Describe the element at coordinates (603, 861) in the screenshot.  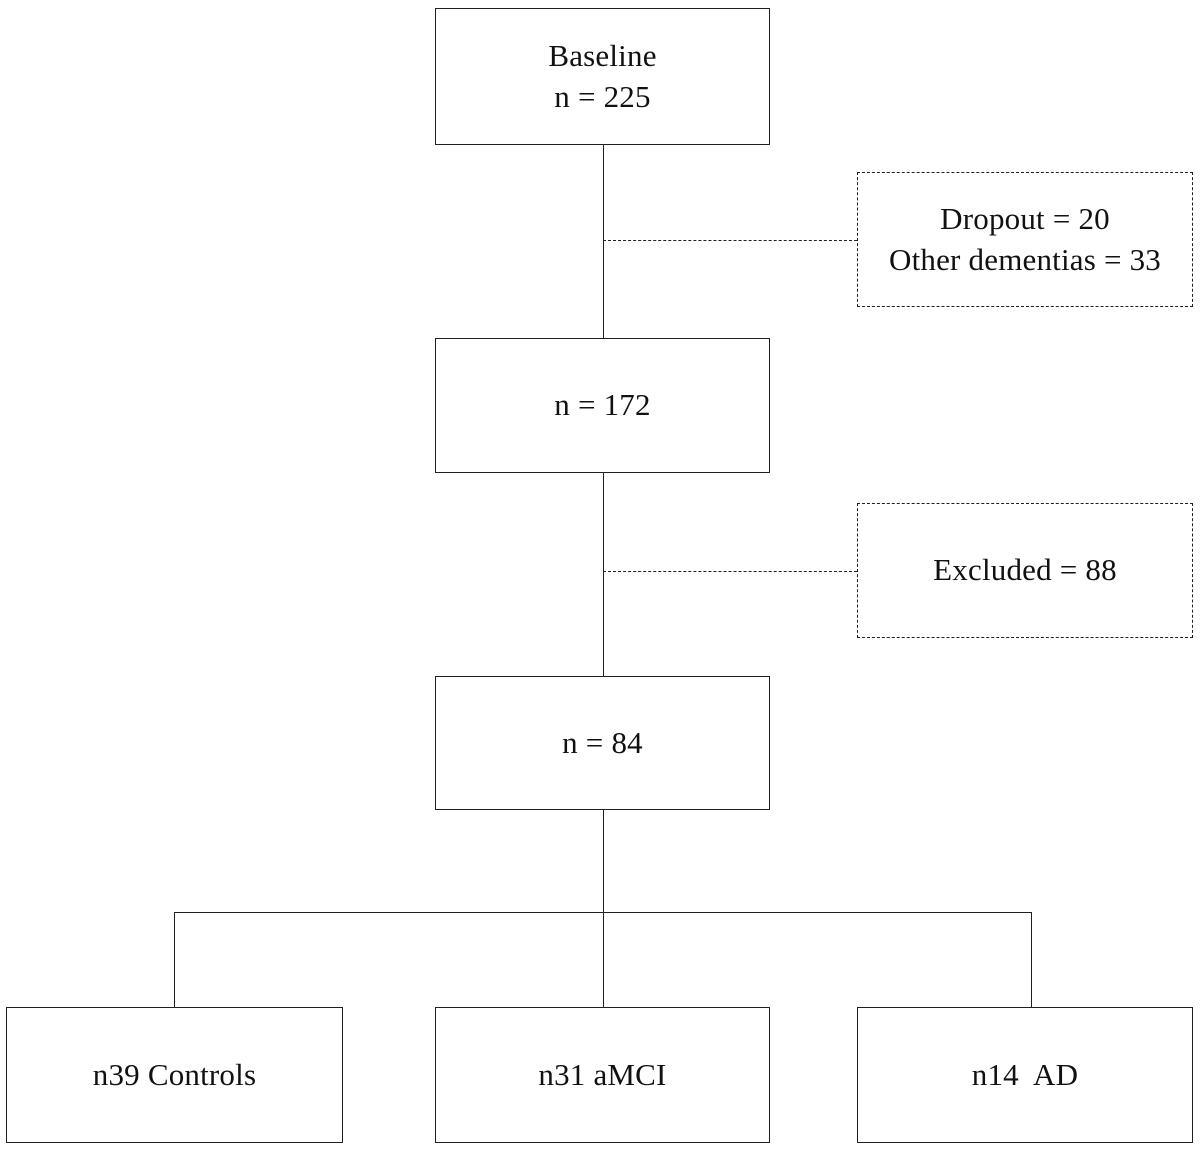
I see `connector-n84-to-split` at that location.